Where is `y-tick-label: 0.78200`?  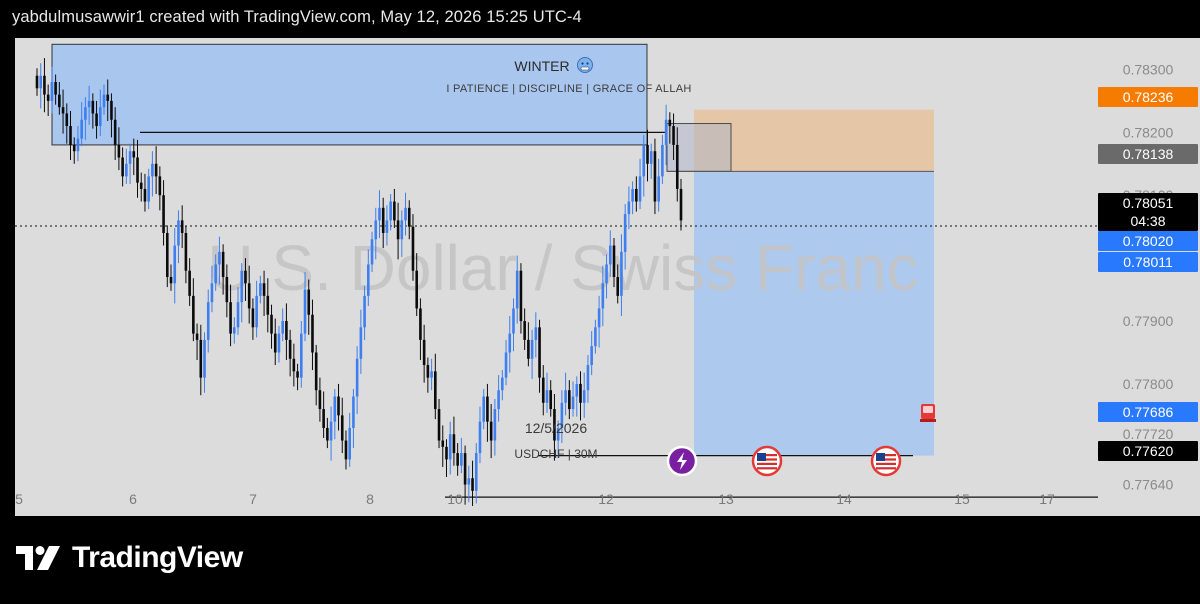
y-tick-label: 0.78200 is located at coordinates (1148, 132).